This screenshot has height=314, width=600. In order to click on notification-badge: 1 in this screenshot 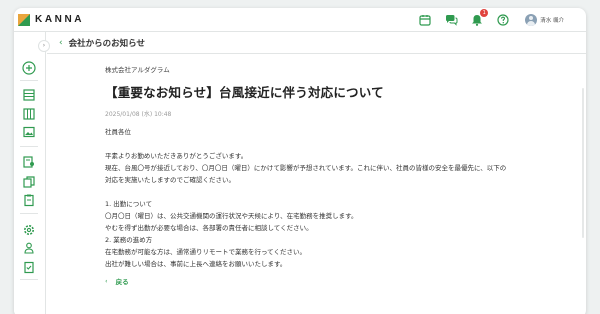, I will do `click(484, 13)`.